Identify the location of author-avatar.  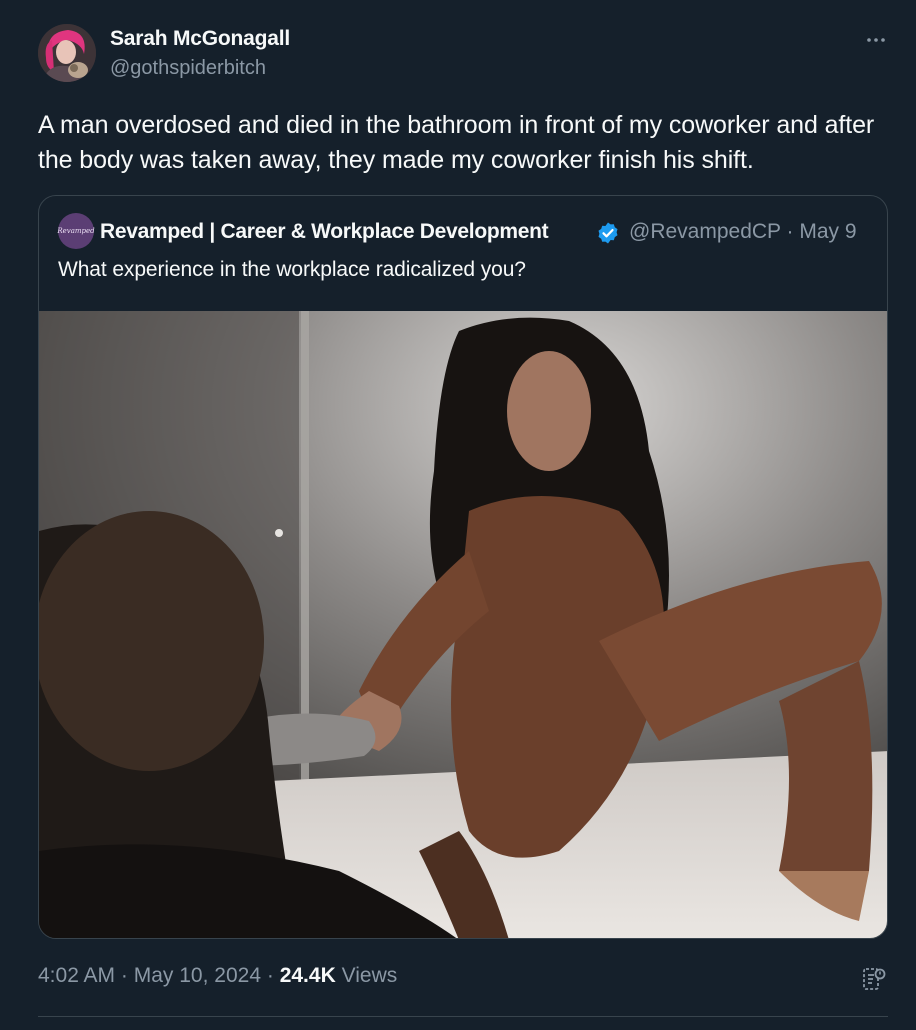
(67, 53).